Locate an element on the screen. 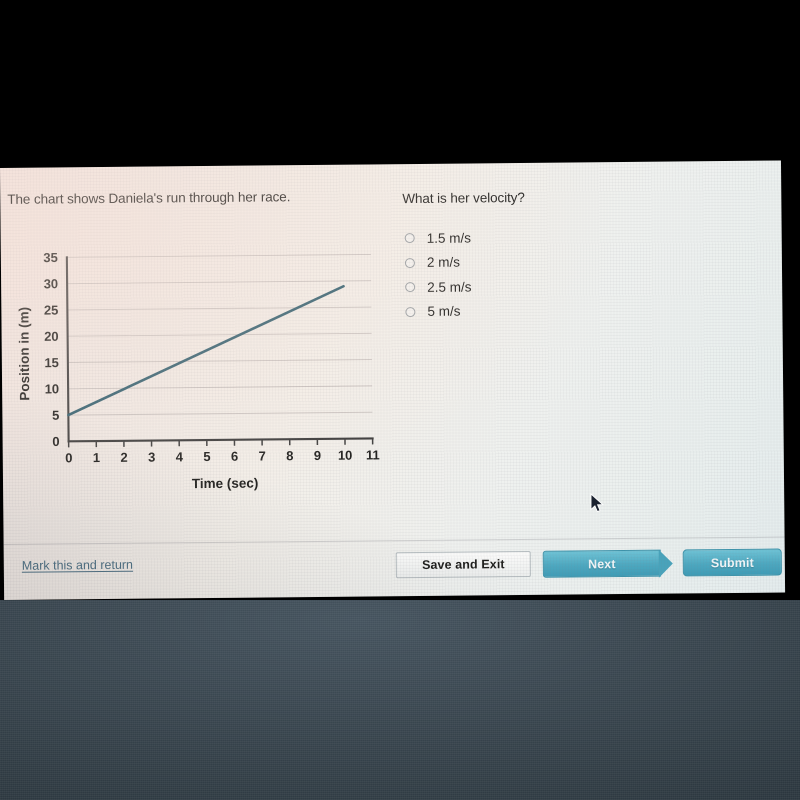 This screenshot has height=800, width=800. svg-text: 3 is located at coordinates (151, 457).